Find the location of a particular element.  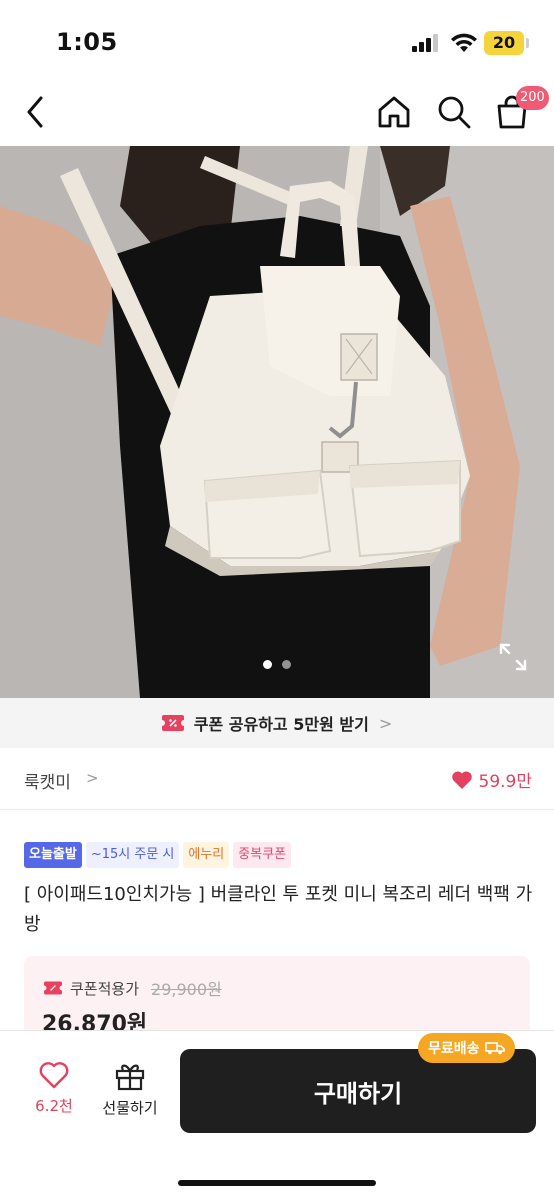

nav-bar is located at coordinates (277, 112).